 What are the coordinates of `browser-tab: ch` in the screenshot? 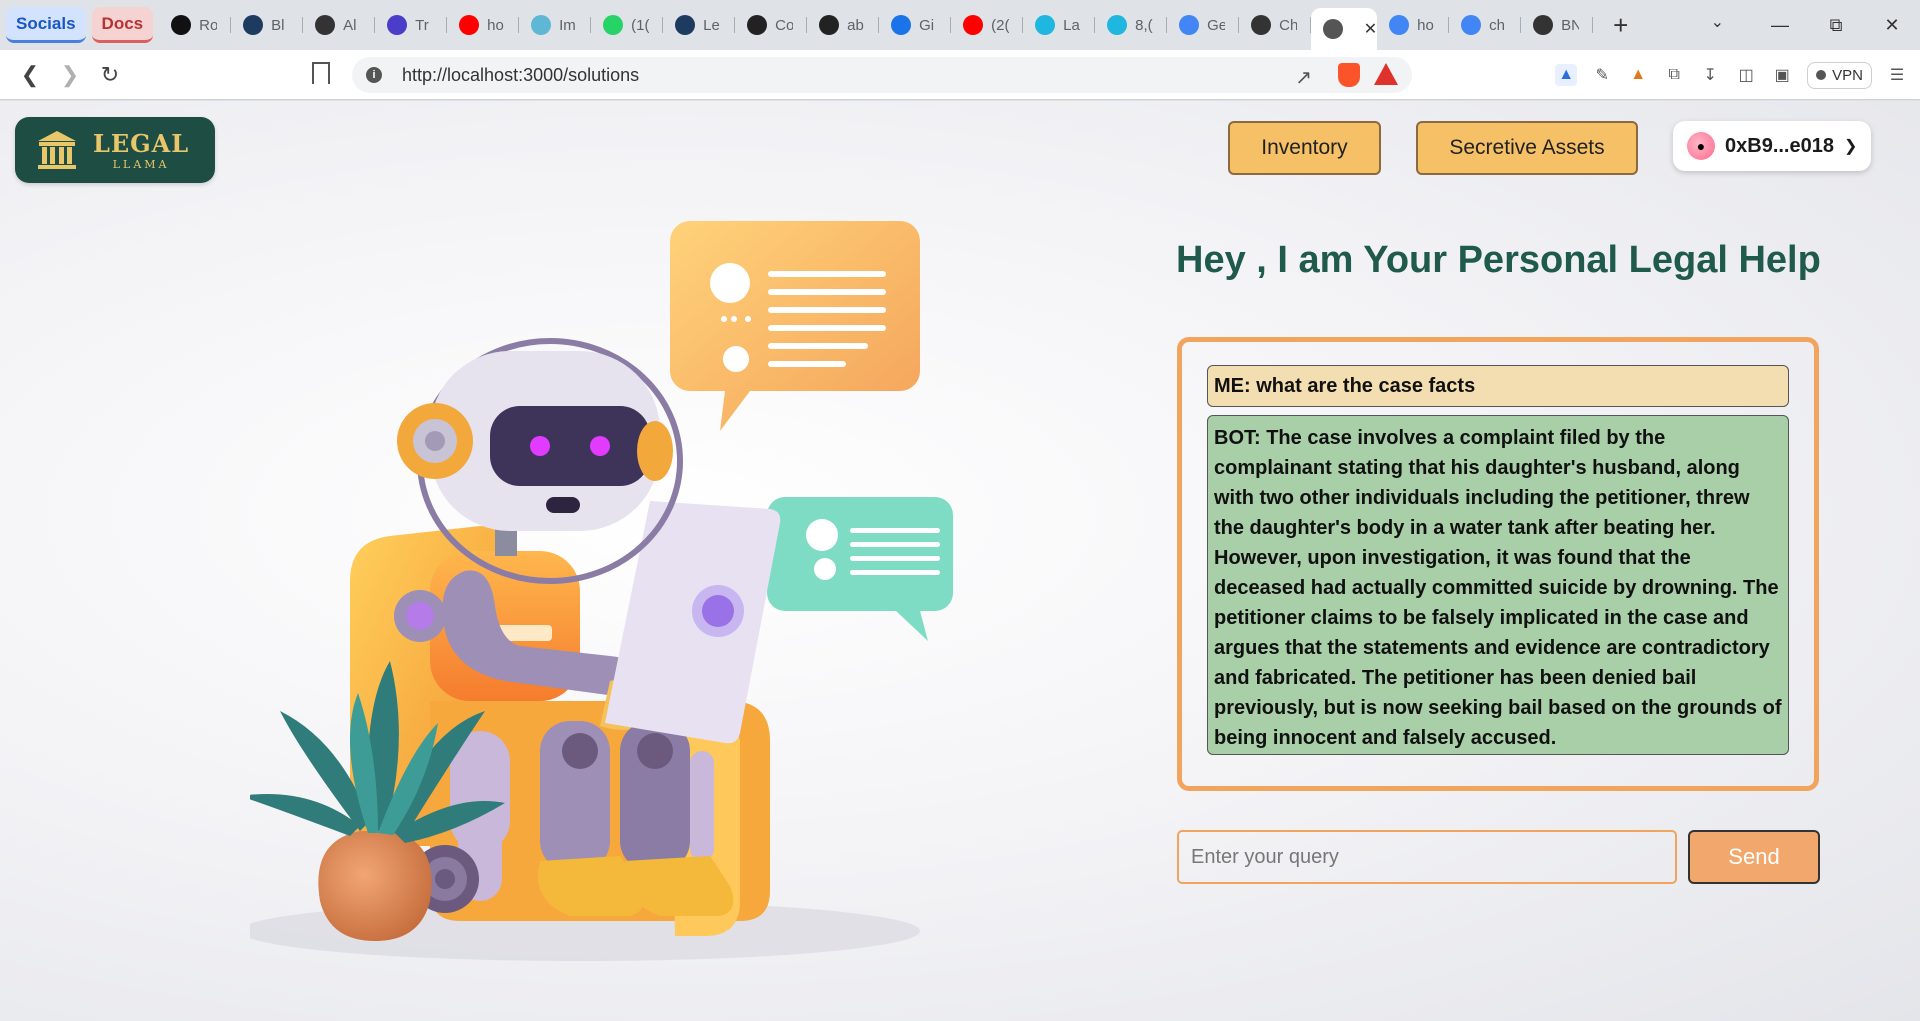 It's located at (1485, 25).